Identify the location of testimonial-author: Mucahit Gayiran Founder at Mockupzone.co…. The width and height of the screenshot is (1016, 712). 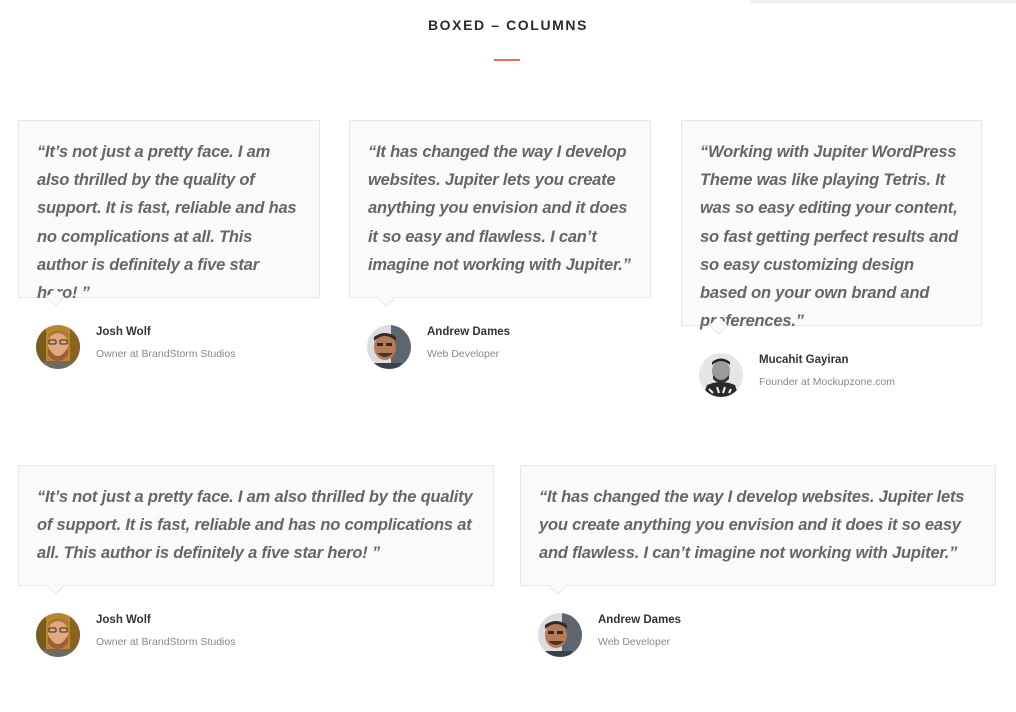
(831, 378).